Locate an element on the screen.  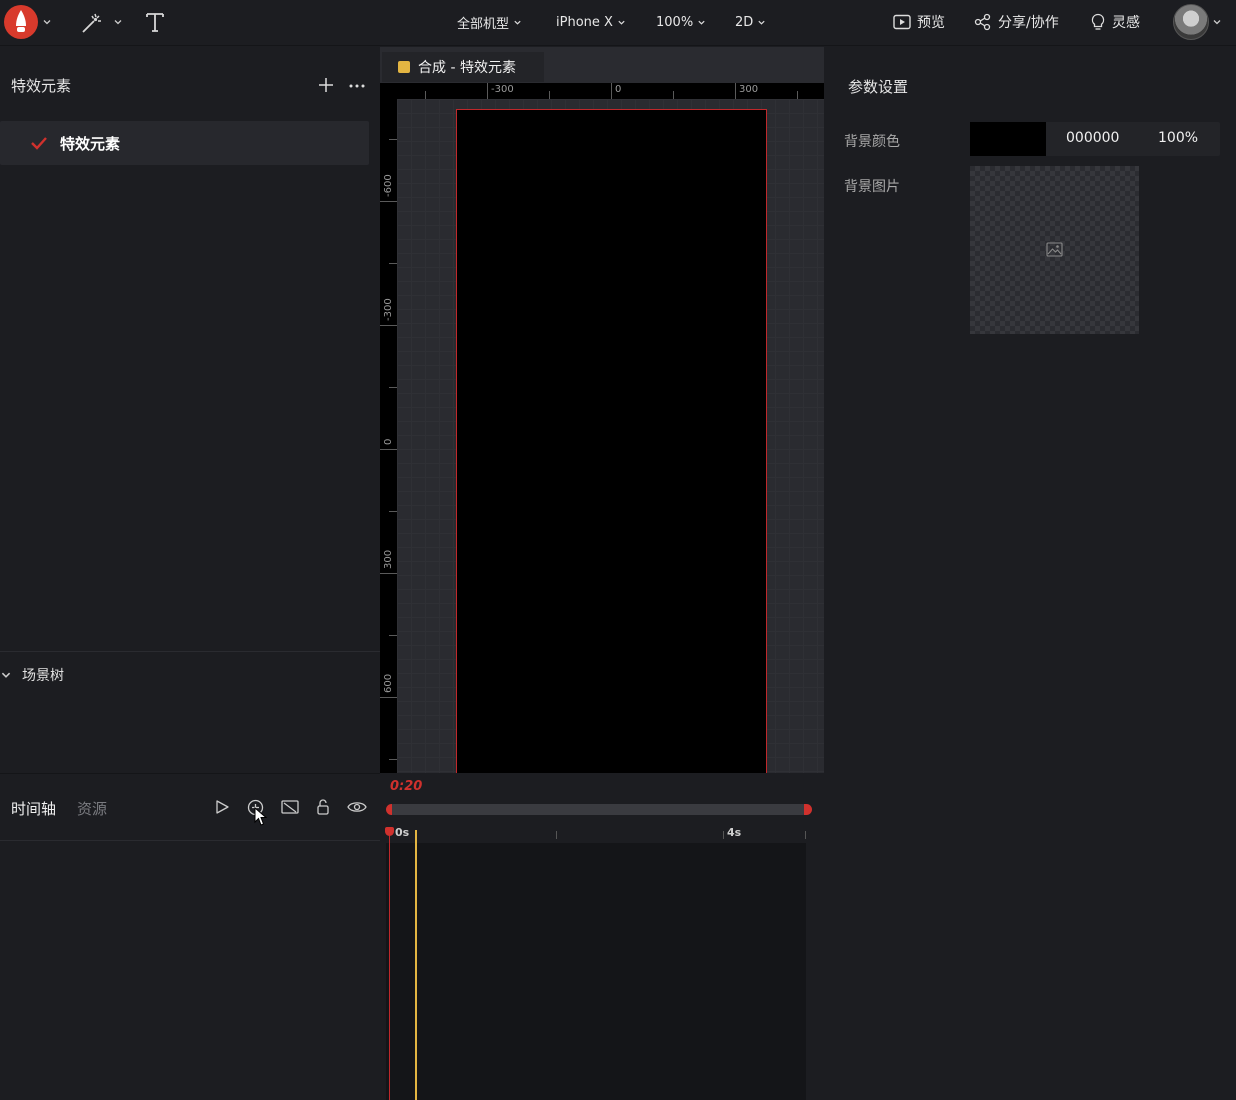
eye-icon is located at coordinates (357, 807).